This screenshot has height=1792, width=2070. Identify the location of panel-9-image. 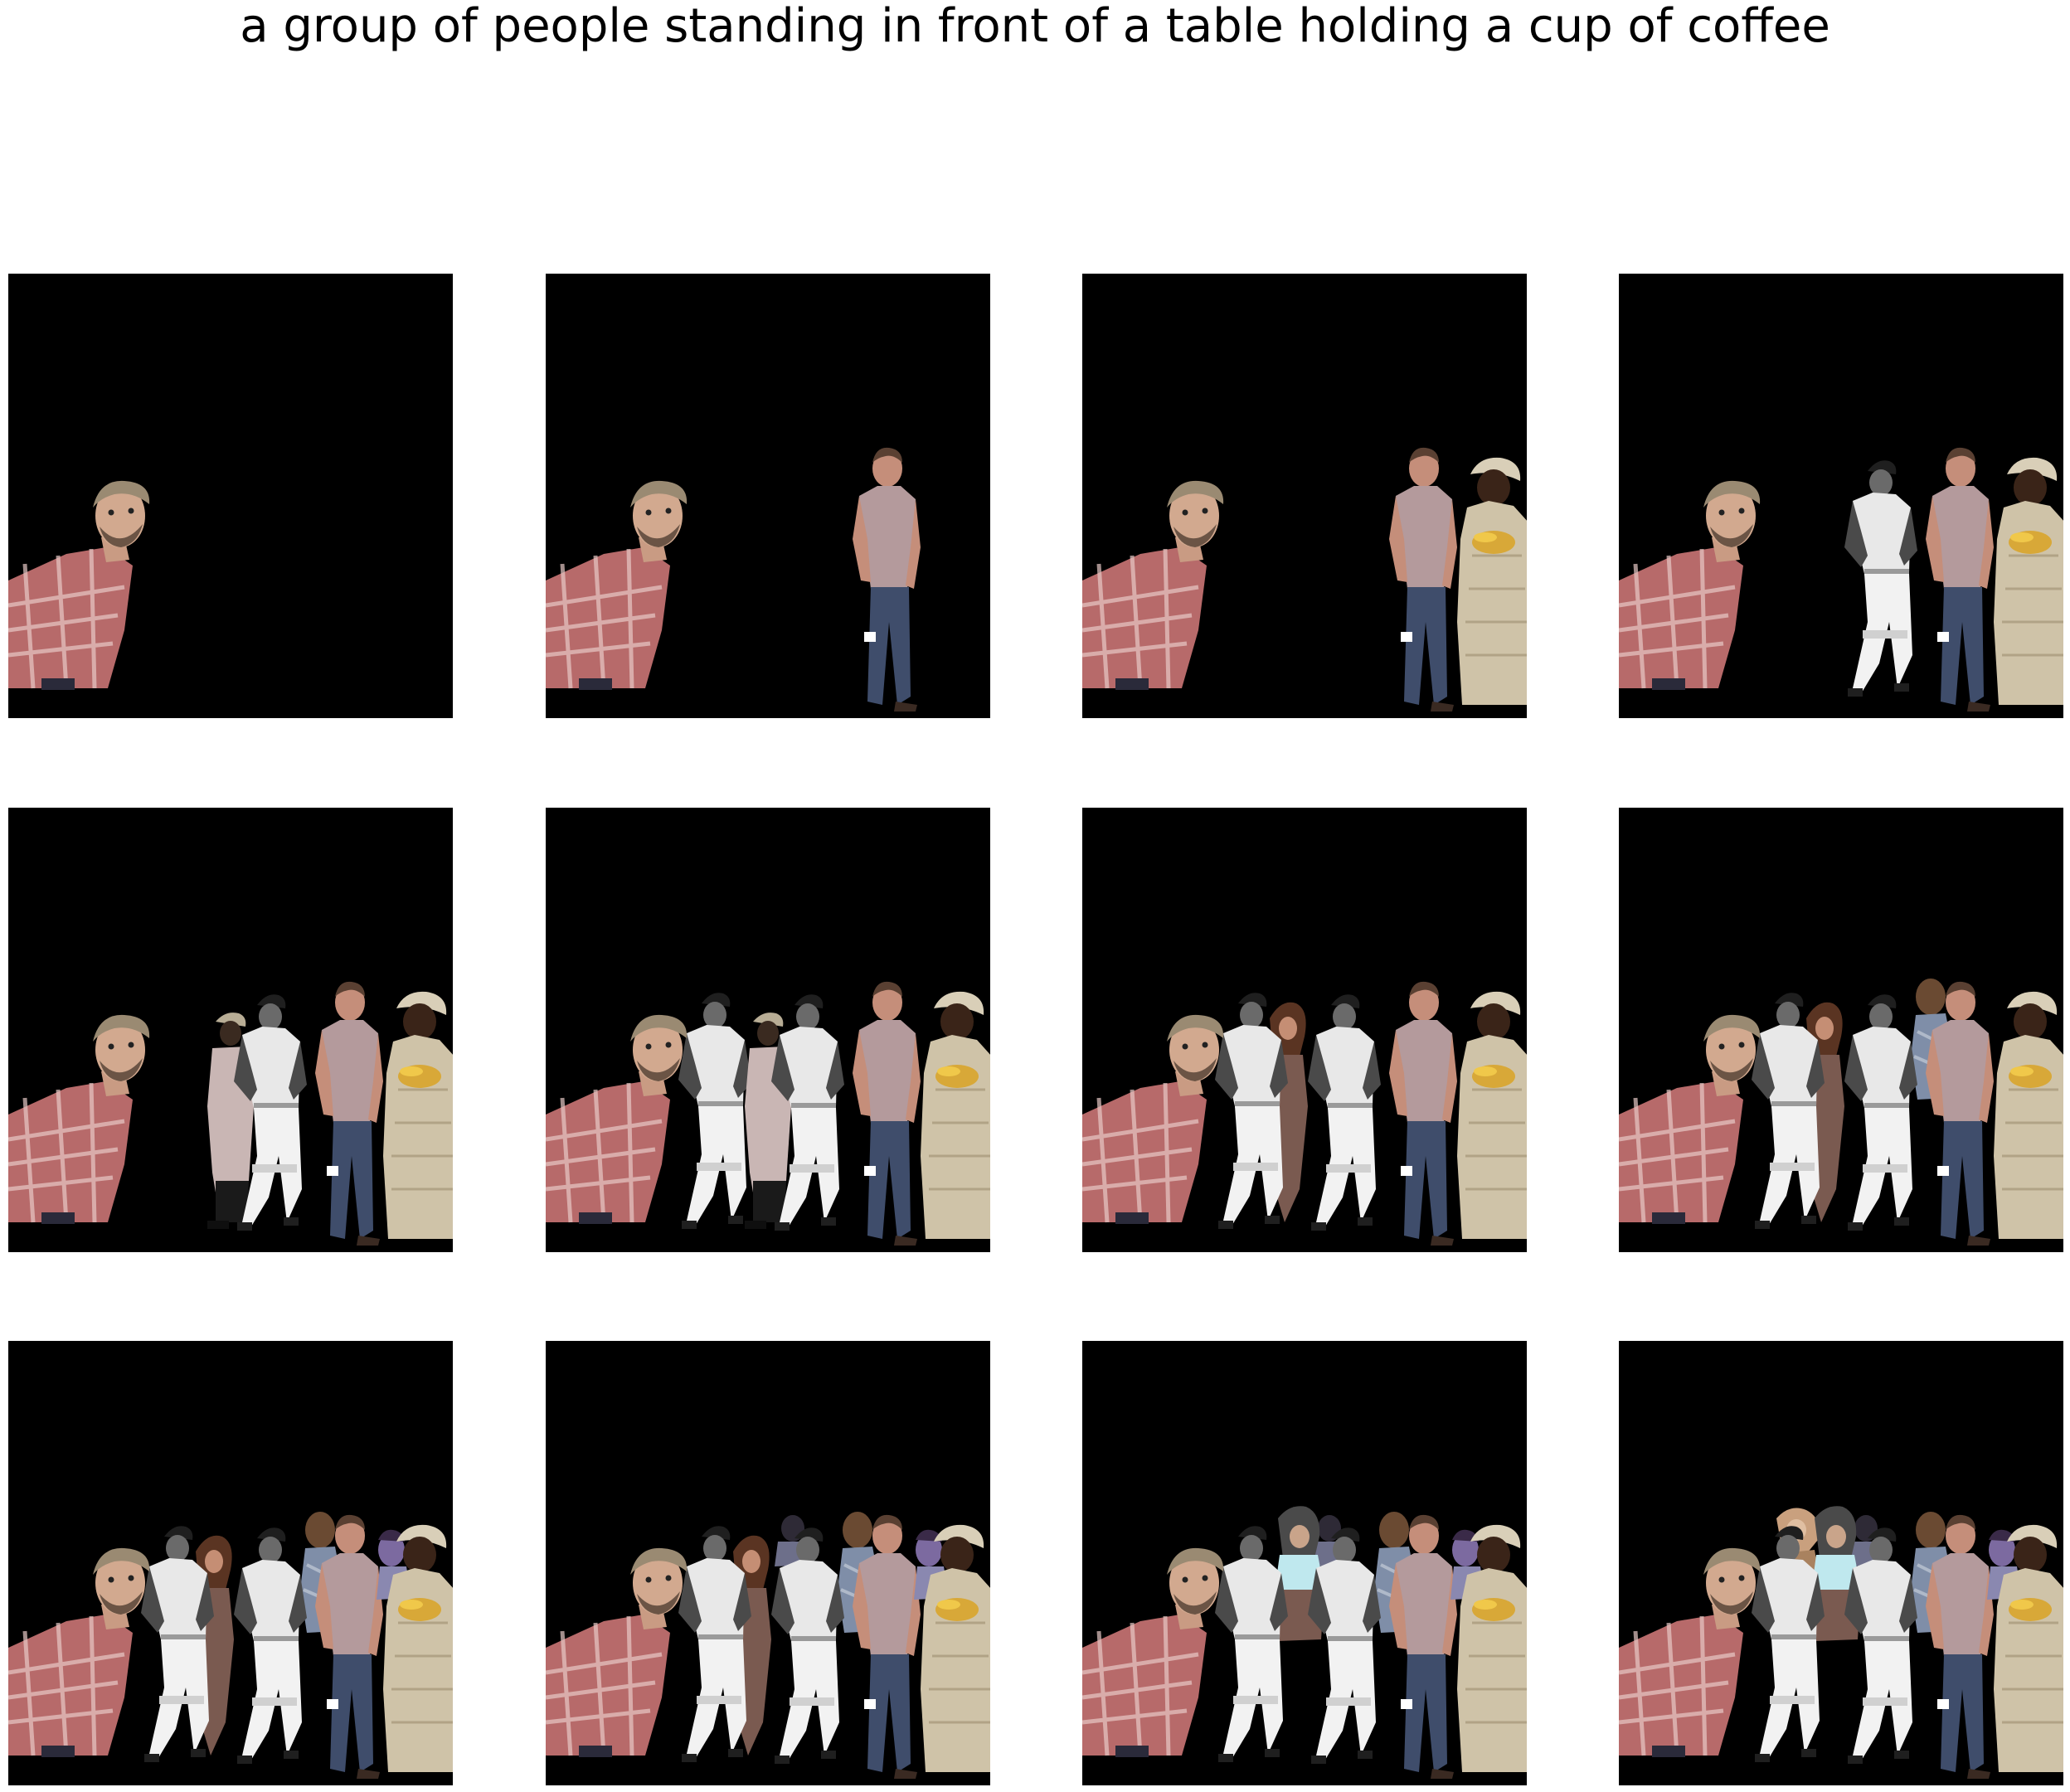
(231, 1563).